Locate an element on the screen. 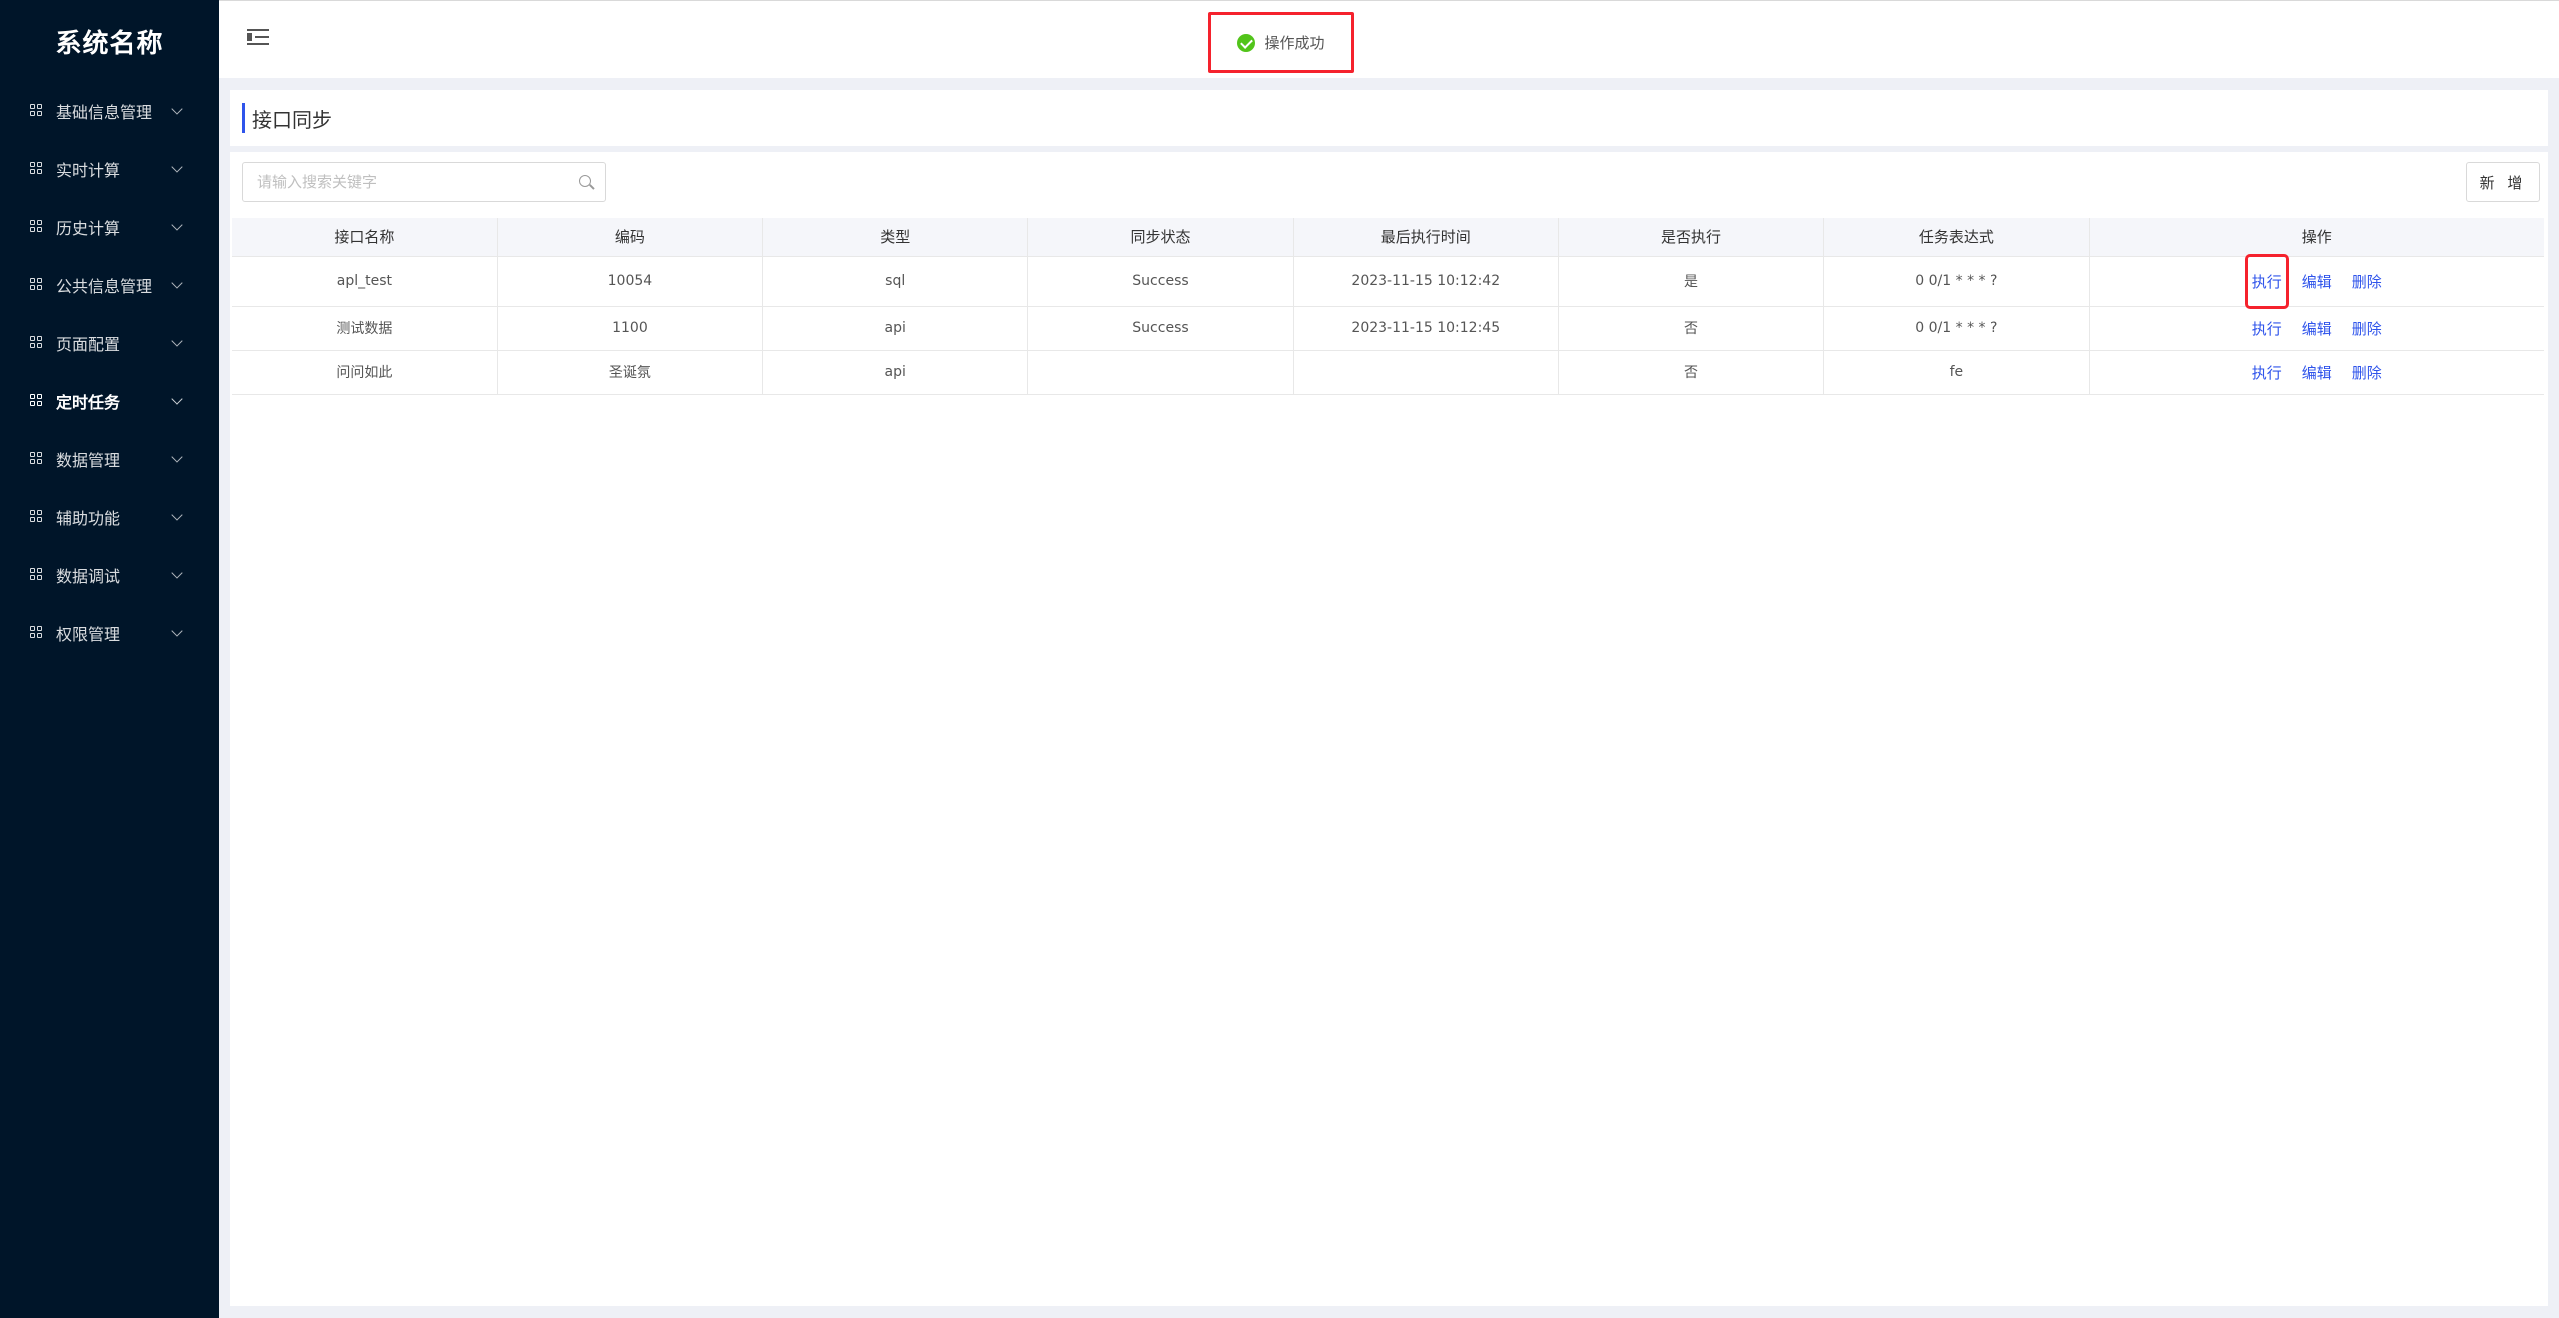 The image size is (2559, 1318). add-button: 新 增 is located at coordinates (2503, 182).